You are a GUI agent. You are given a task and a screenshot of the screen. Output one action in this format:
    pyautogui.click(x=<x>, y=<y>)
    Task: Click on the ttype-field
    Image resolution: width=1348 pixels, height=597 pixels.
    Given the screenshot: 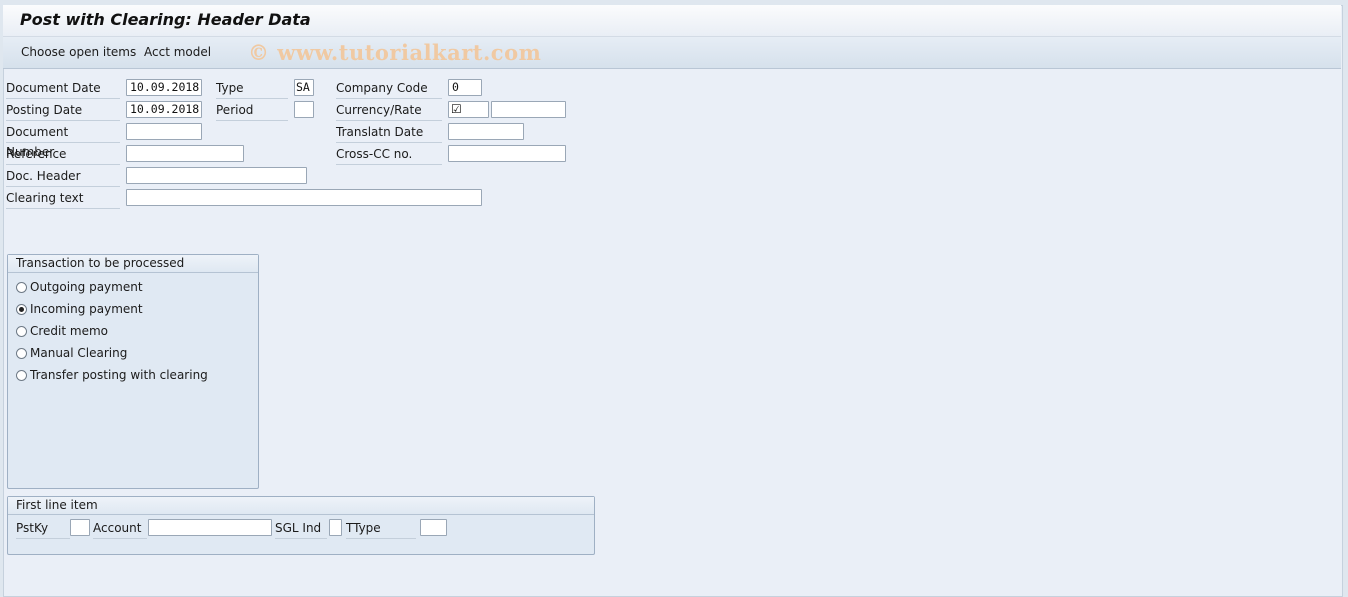 What is the action you would take?
    pyautogui.click(x=433, y=527)
    